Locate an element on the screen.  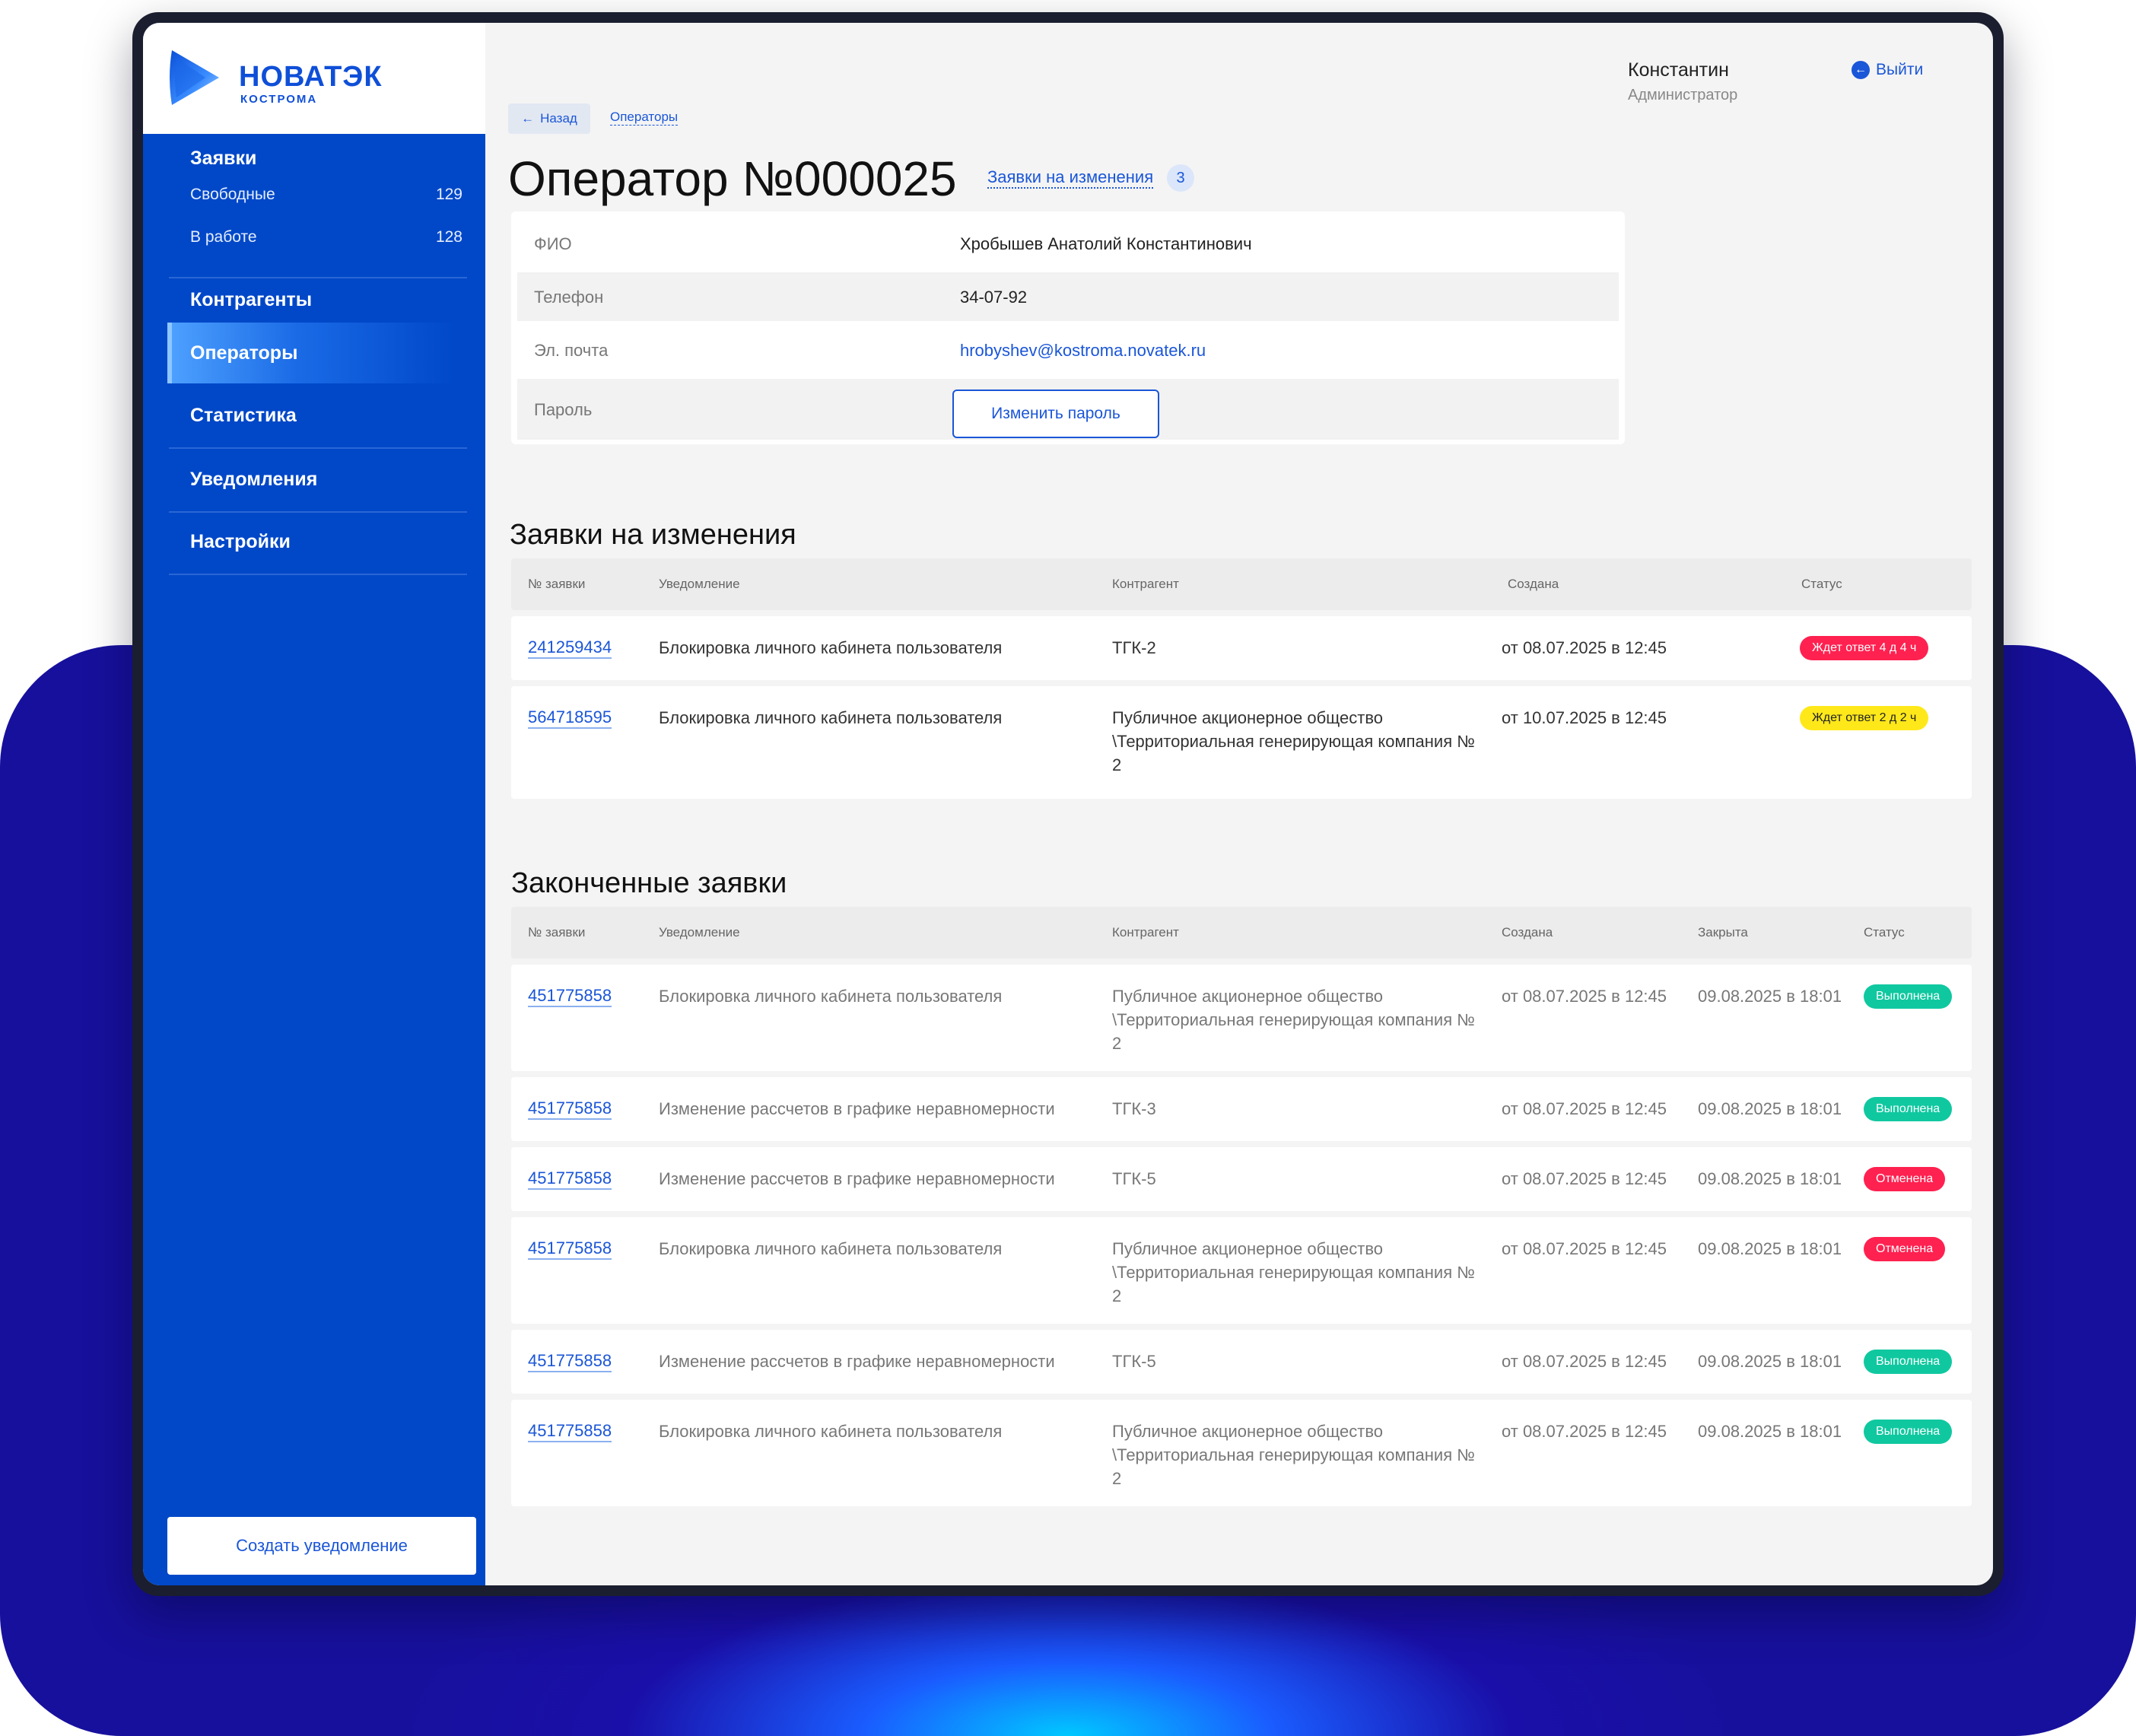
brand-name: НОВАТЭК is located at coordinates (311, 77).